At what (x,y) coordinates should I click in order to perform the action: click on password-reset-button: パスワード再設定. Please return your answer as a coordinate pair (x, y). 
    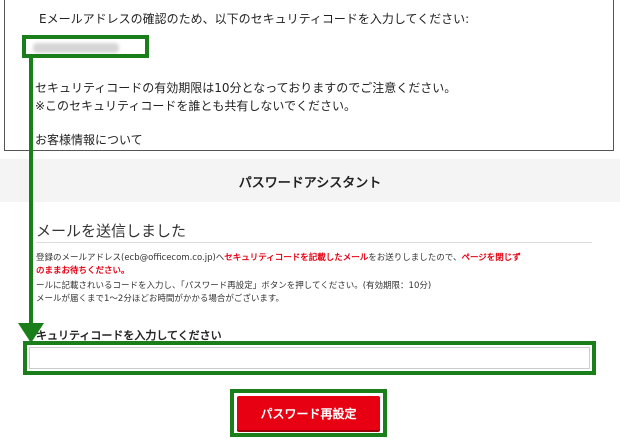
    Looking at the image, I should click on (308, 413).